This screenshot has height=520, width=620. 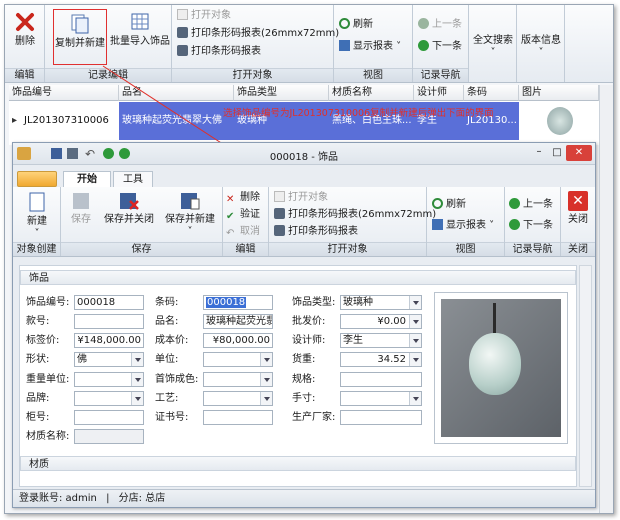 I want to click on delete-button: 删除, so click(x=25, y=29).